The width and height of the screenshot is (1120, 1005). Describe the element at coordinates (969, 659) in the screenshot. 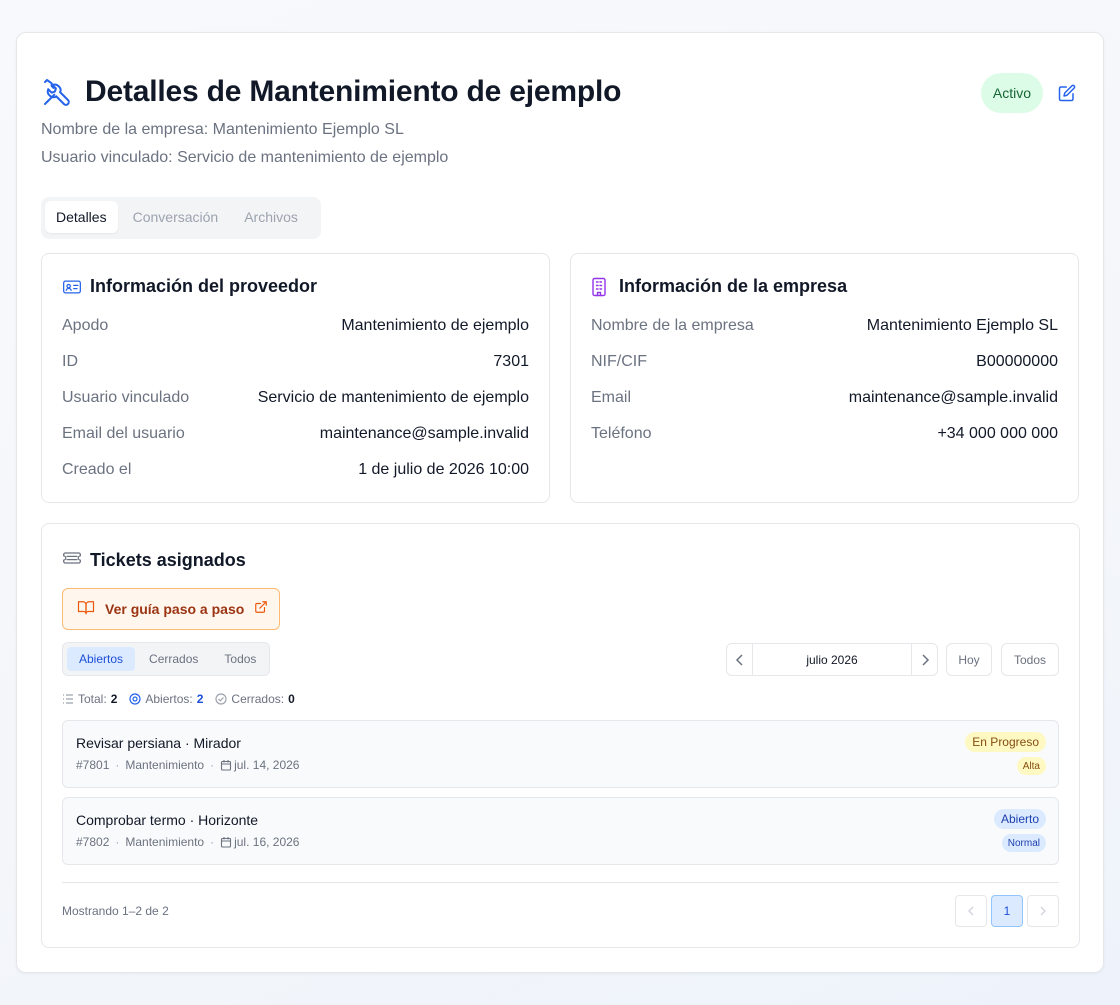

I see `today-button: Hoy` at that location.